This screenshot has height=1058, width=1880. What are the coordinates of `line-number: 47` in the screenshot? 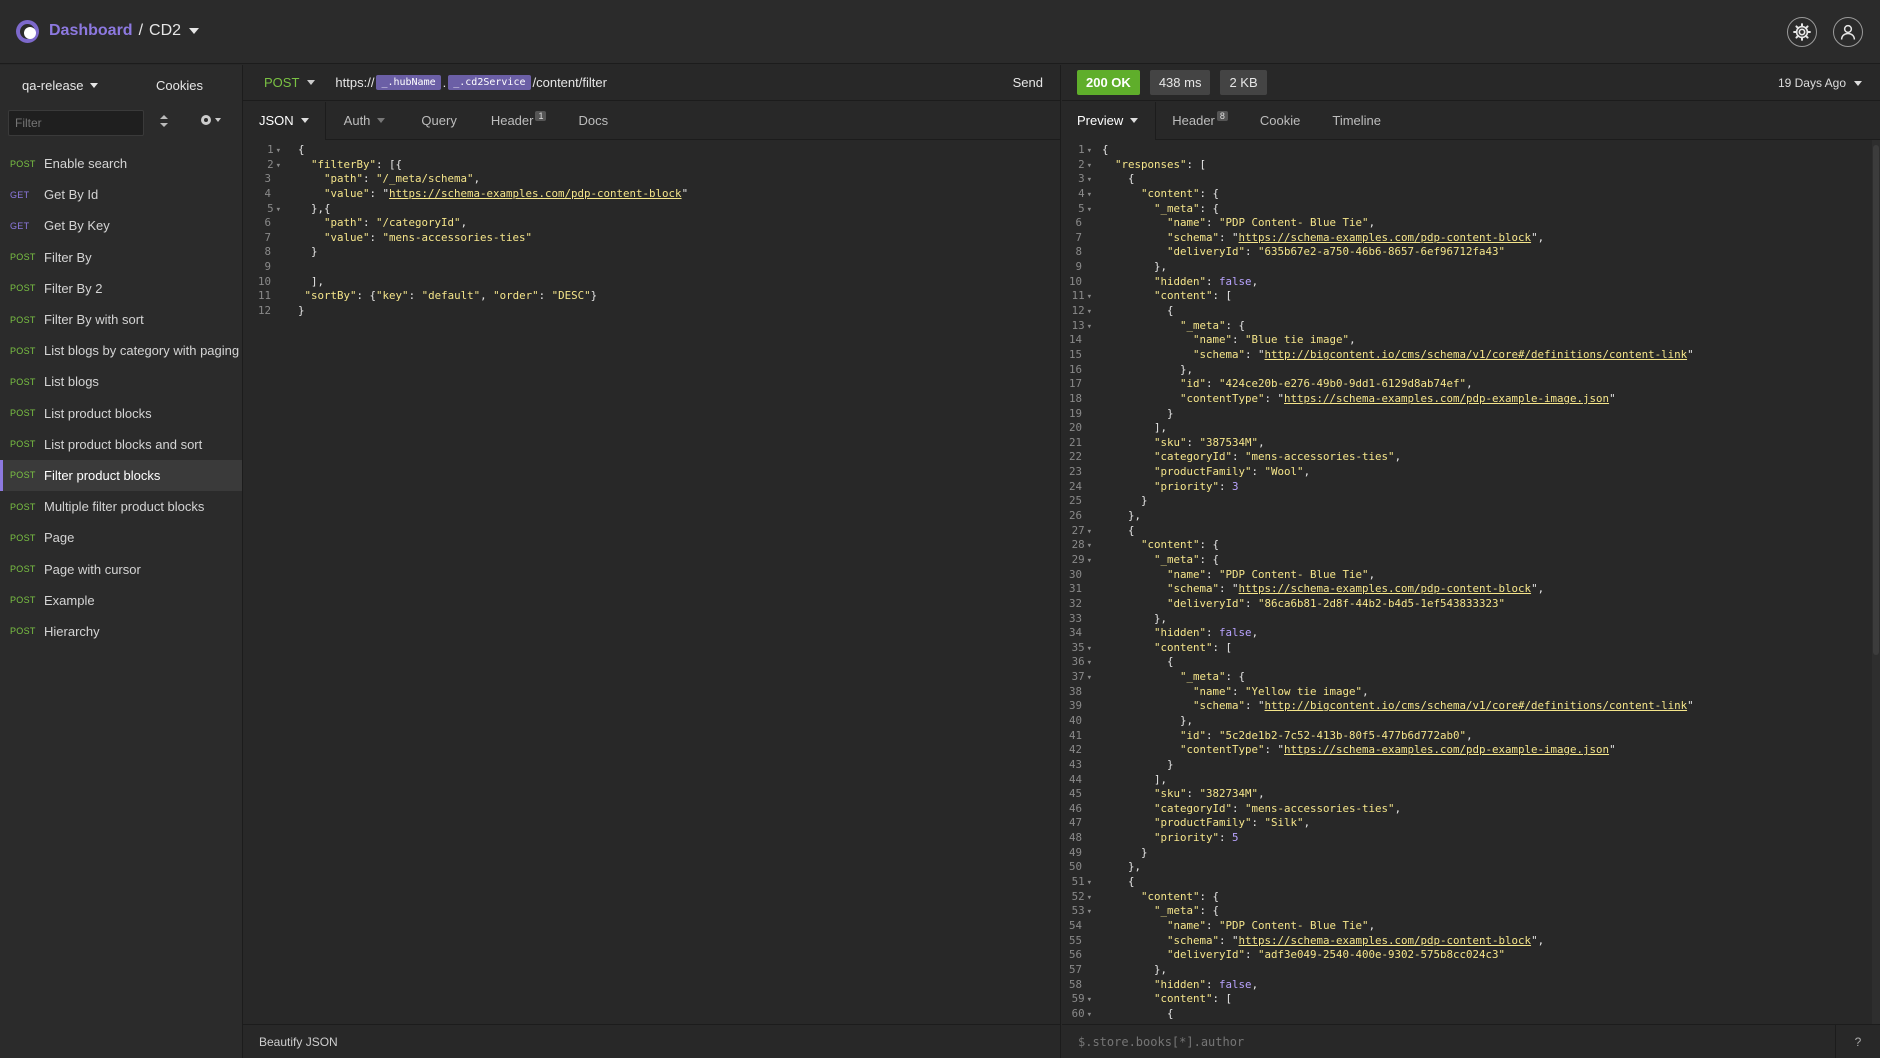 It's located at (1075, 823).